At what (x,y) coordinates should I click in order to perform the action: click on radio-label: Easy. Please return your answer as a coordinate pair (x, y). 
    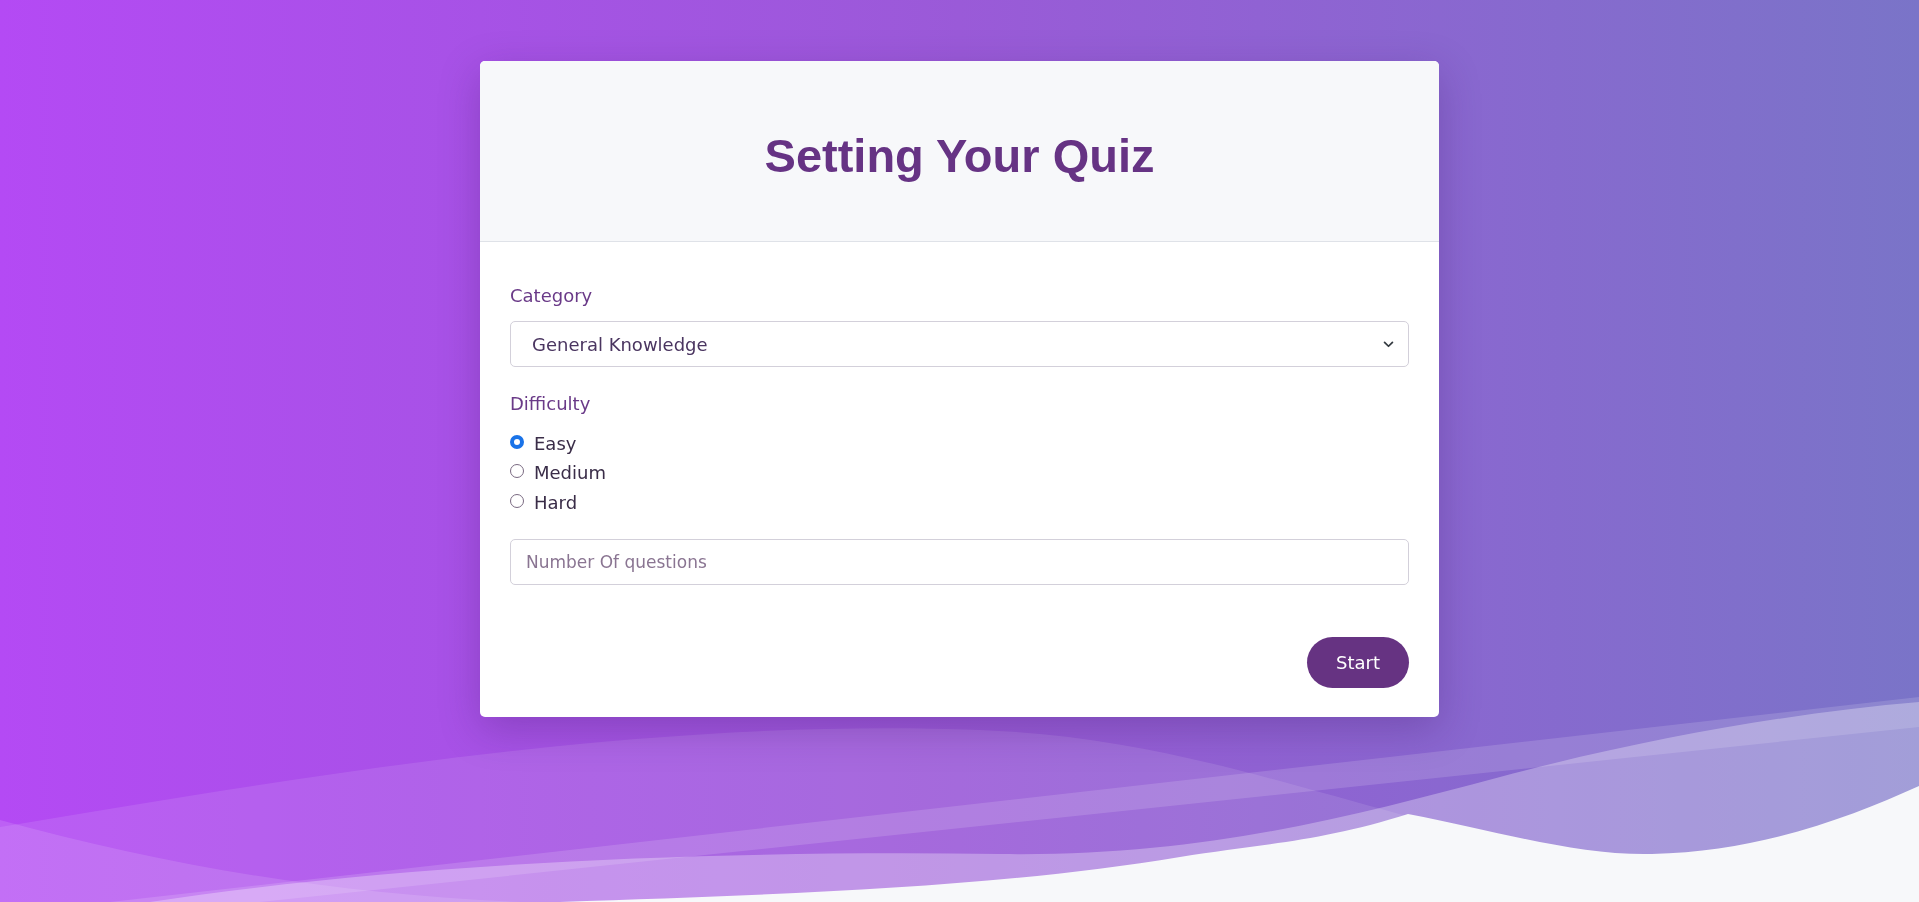
    Looking at the image, I should click on (555, 443).